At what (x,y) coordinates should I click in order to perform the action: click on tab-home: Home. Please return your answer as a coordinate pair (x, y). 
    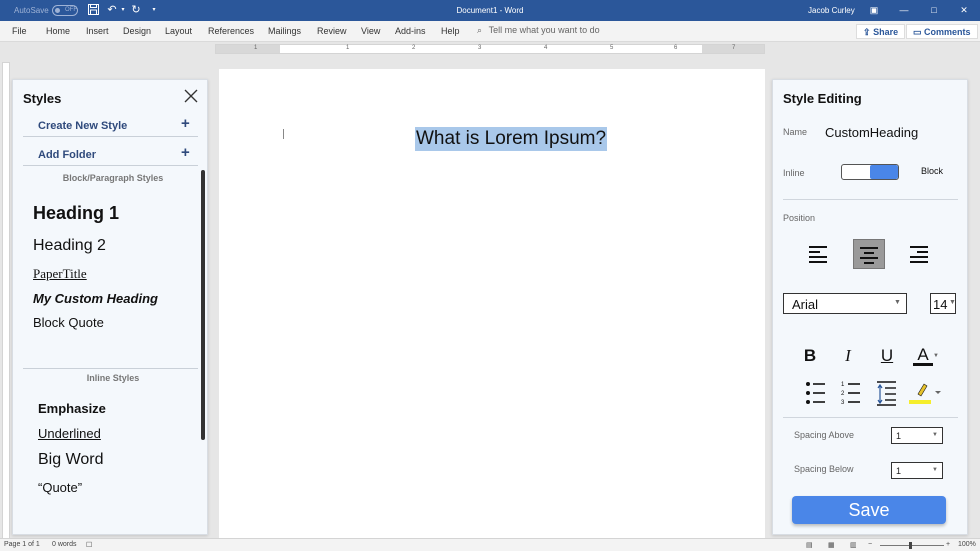
    Looking at the image, I should click on (58, 31).